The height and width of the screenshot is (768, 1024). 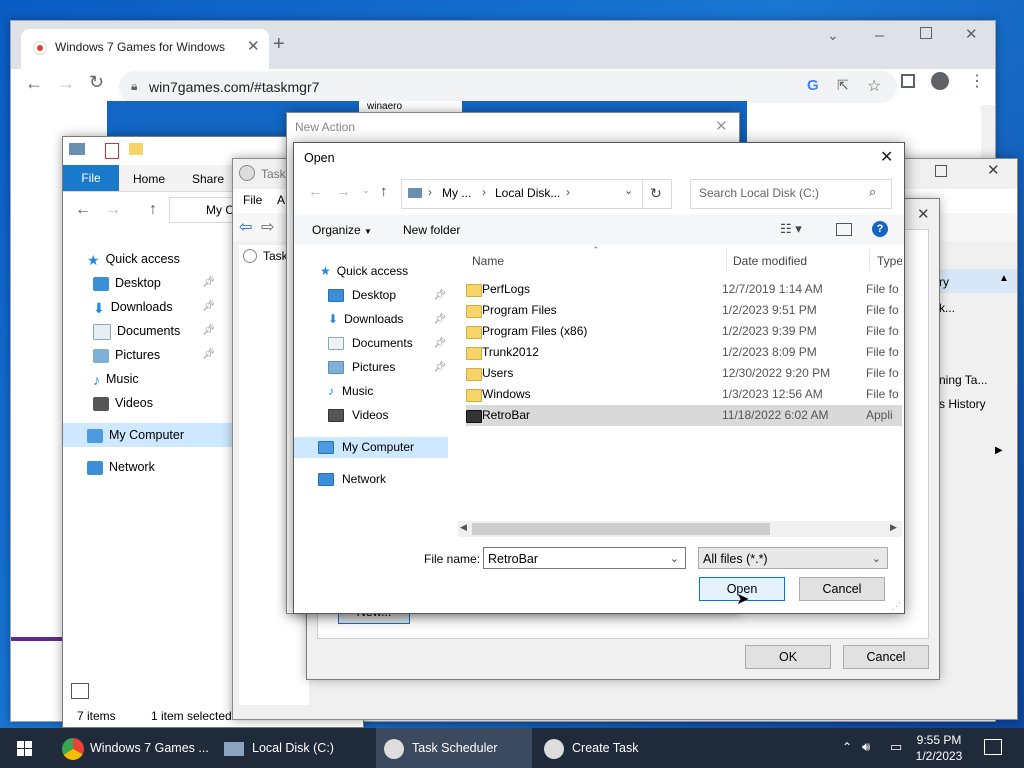 What do you see at coordinates (843, 85) in the screenshot?
I see `share-icon: ⇱` at bounding box center [843, 85].